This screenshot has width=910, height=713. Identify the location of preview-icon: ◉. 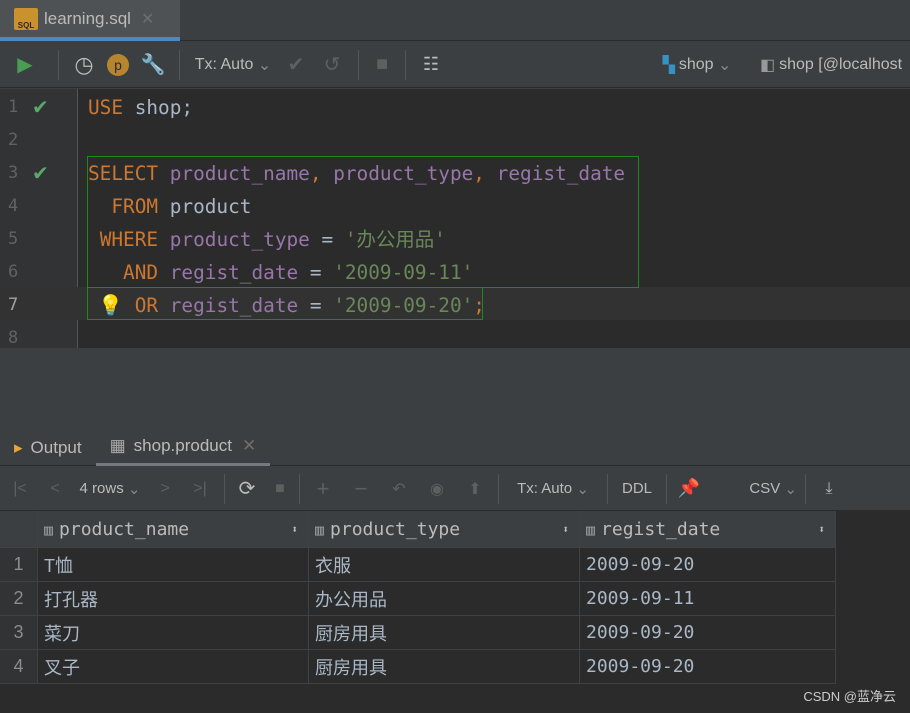
(437, 489).